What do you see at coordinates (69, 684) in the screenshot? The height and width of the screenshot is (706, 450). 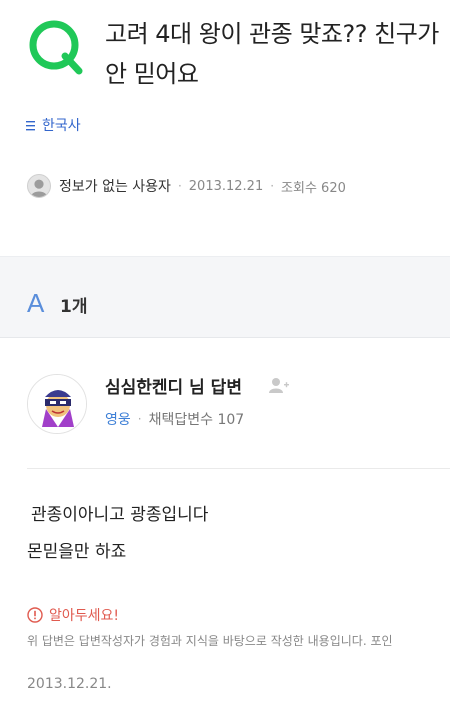 I see `answer-date: 2013.12.21.` at bounding box center [69, 684].